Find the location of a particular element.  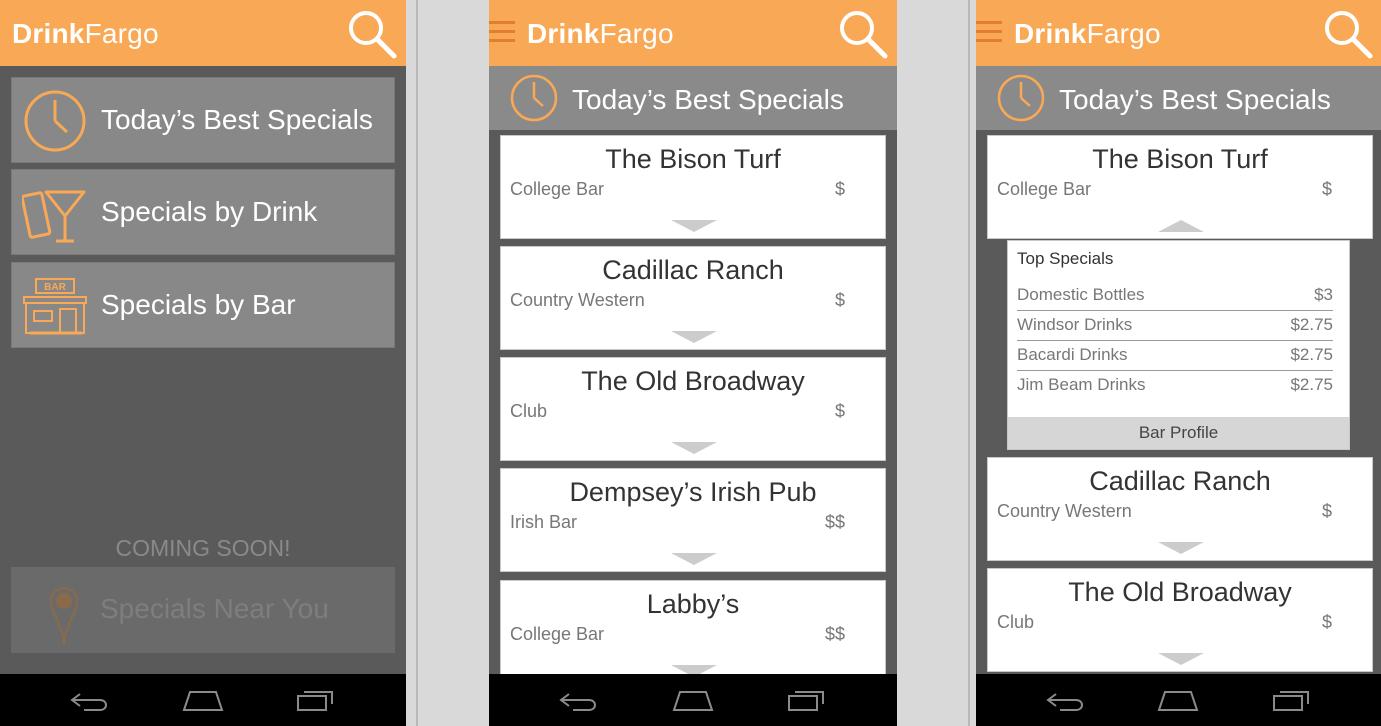

menu-todays-best-specials: Today’s Best Specials is located at coordinates (203, 120).